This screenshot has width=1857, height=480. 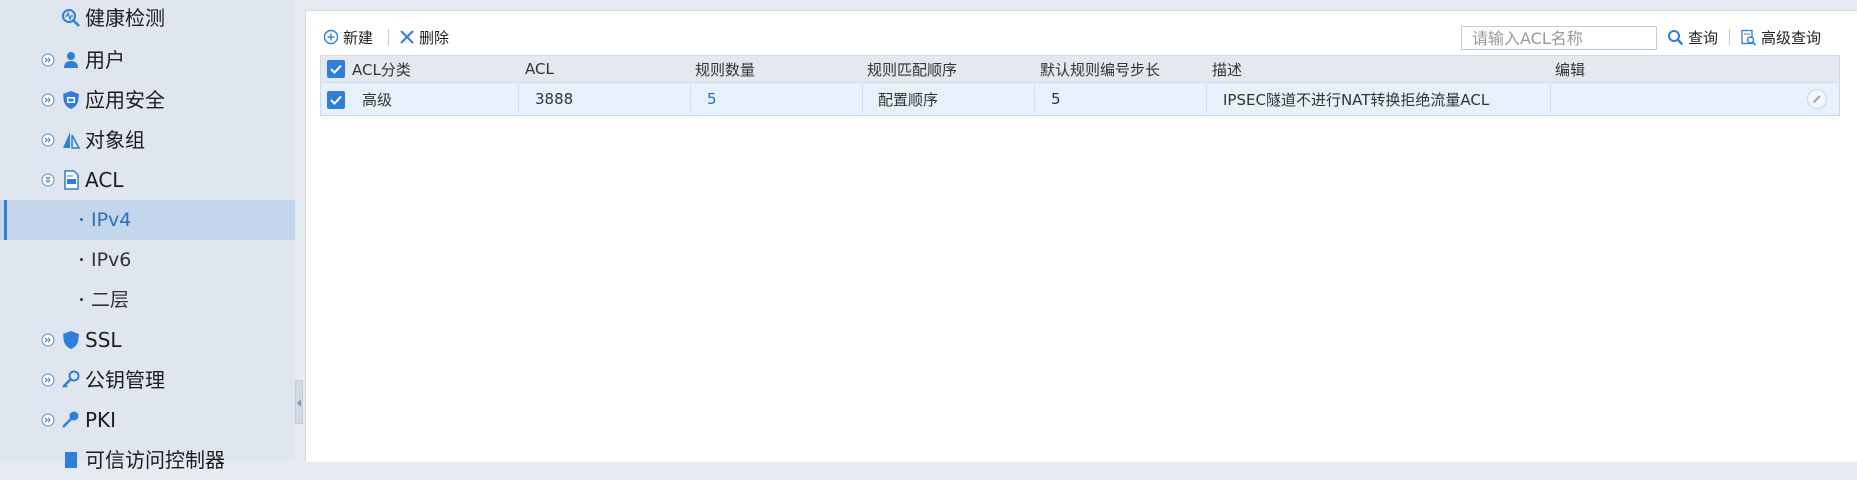 I want to click on sidebar-item-ssl: SSL, so click(x=147, y=340).